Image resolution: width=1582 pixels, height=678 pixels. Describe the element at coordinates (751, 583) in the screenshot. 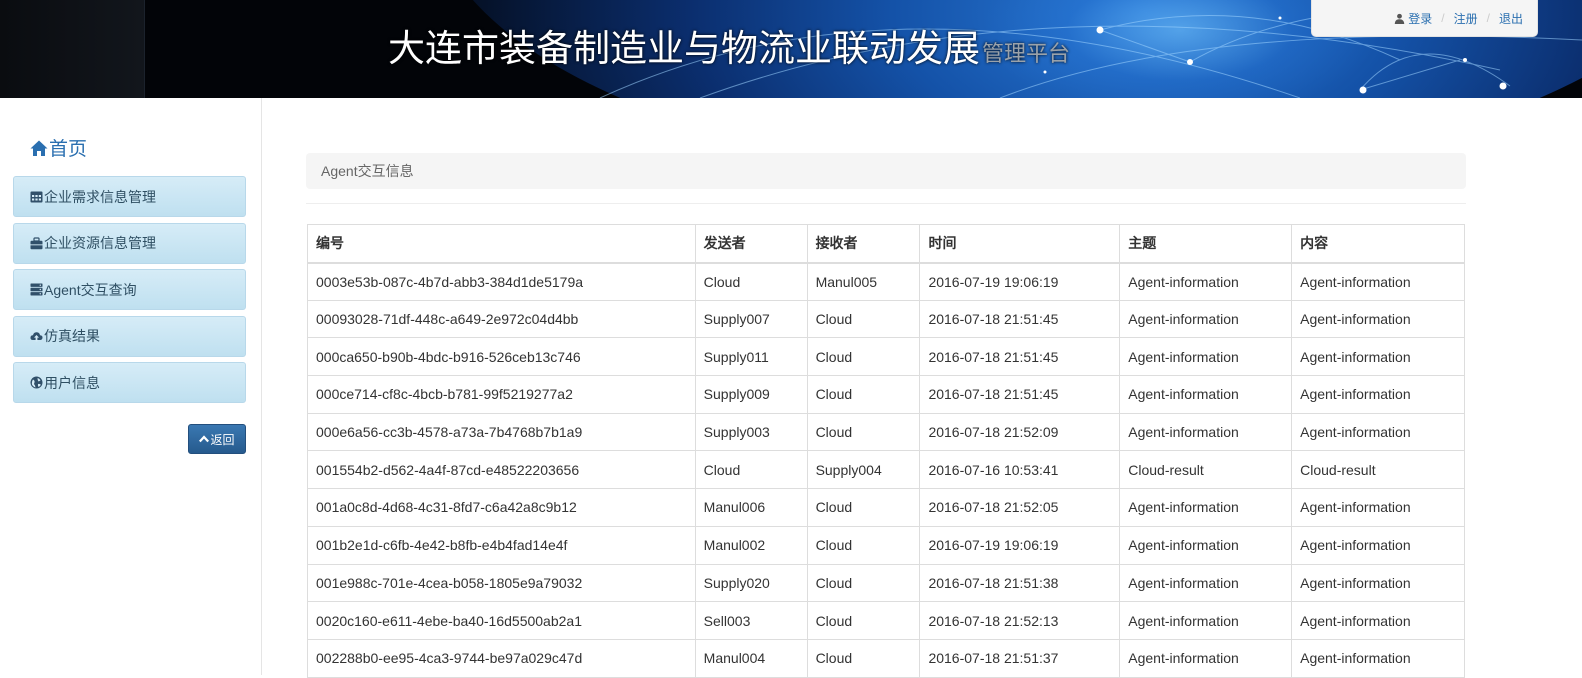

I see `cell-sender: Supply020` at that location.